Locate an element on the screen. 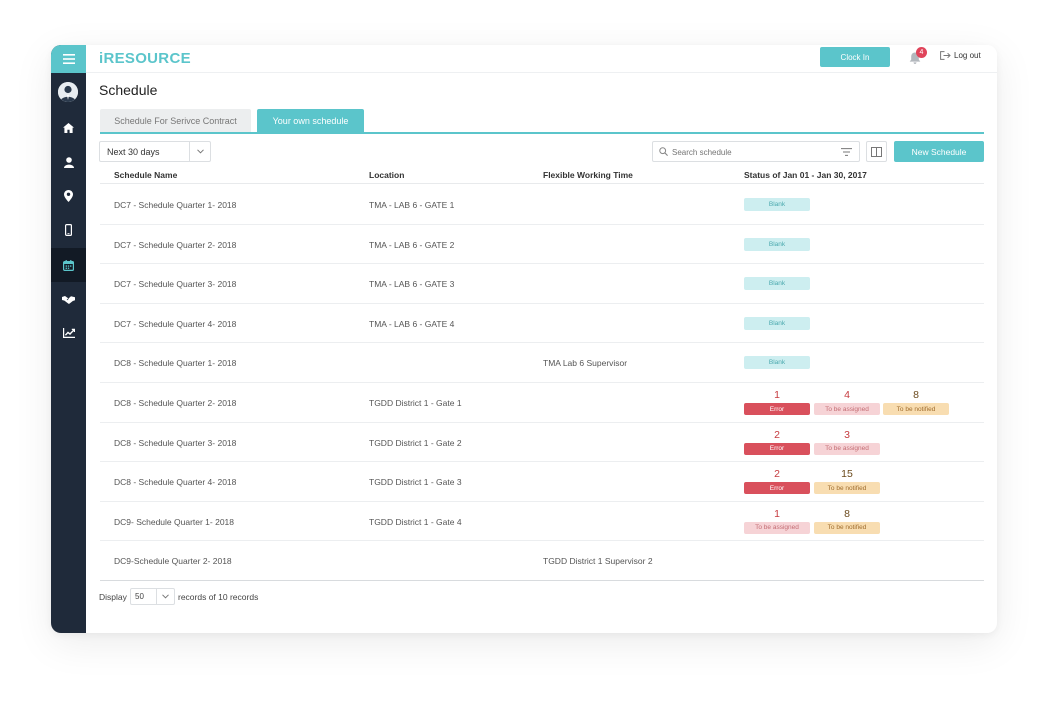  mobile-icon is located at coordinates (68, 230).